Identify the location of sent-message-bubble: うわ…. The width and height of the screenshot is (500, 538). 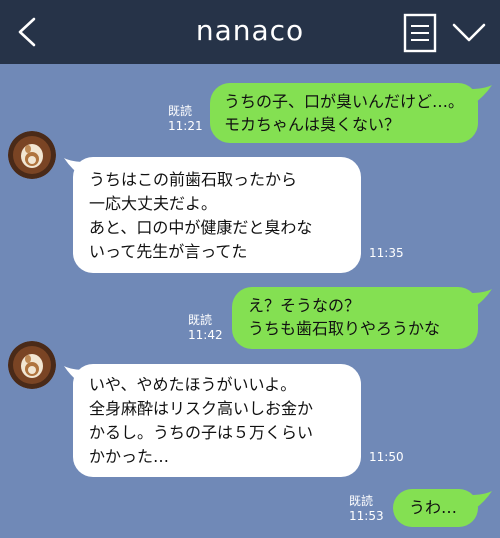
(435, 508).